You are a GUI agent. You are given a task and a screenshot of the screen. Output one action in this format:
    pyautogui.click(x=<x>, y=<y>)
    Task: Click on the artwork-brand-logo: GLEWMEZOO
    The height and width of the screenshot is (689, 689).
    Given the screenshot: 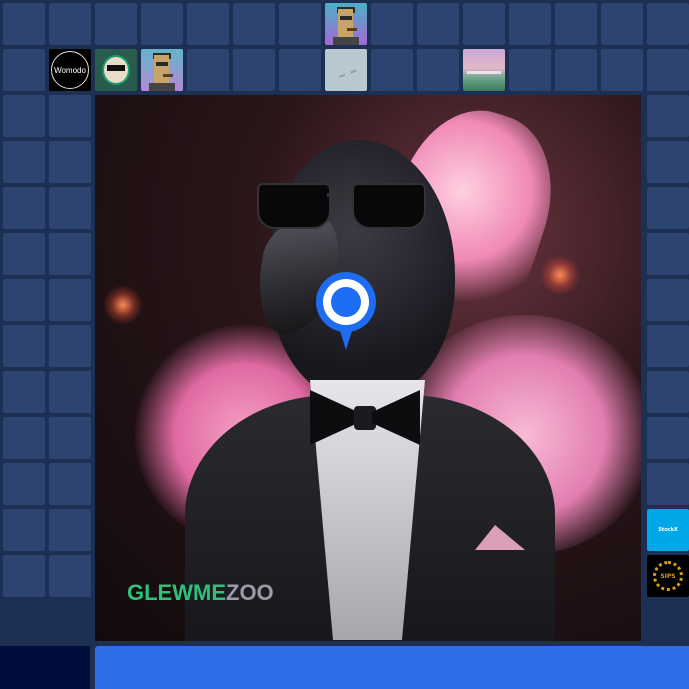 What is the action you would take?
    pyautogui.click(x=200, y=593)
    